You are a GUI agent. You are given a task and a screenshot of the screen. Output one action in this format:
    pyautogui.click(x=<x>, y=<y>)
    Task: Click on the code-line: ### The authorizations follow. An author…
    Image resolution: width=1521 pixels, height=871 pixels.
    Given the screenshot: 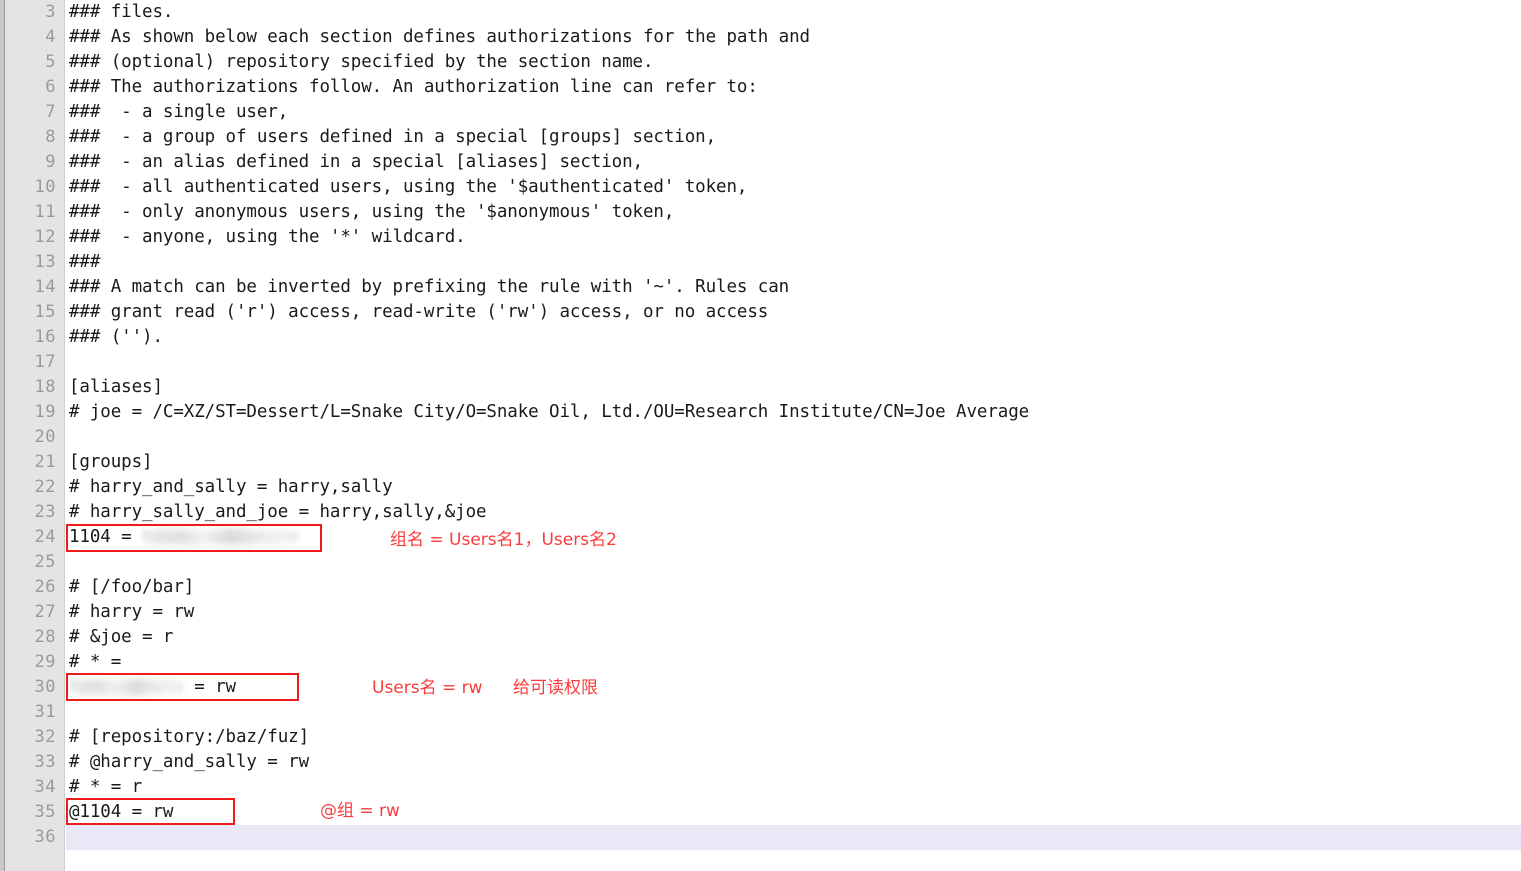 What is the action you would take?
    pyautogui.click(x=793, y=87)
    